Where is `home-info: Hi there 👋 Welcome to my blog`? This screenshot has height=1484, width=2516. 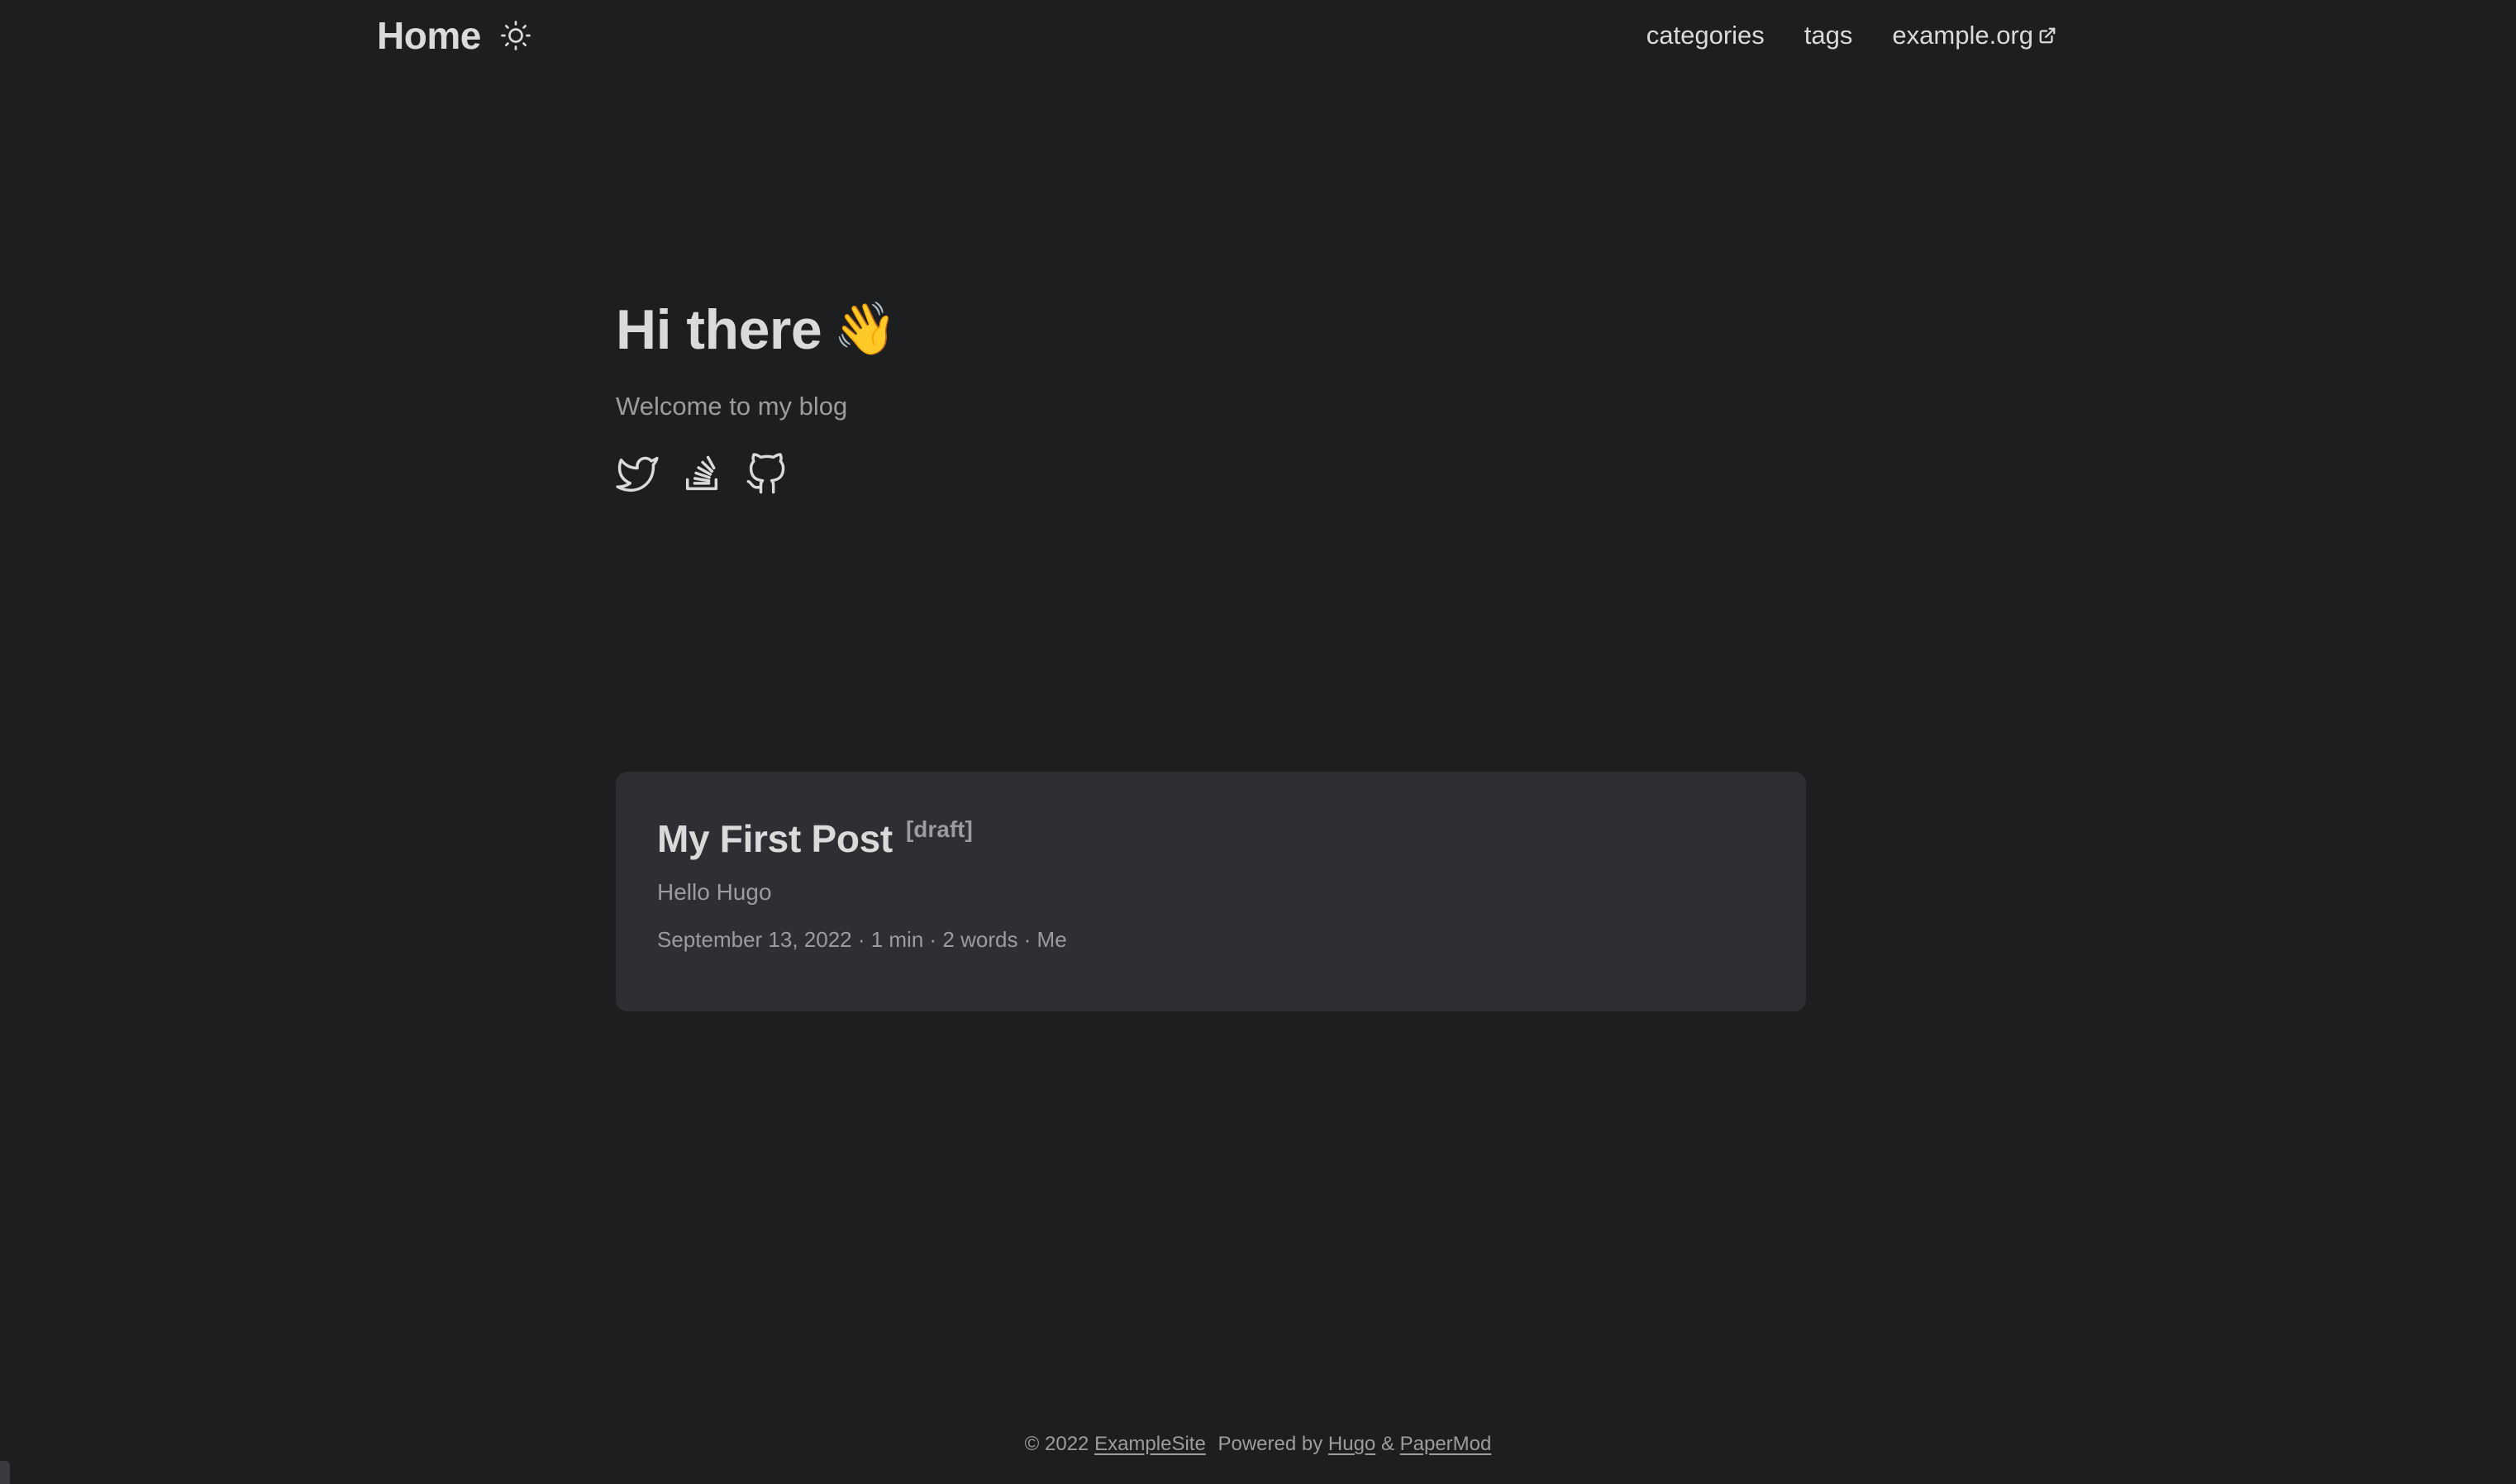 home-info: Hi there 👋 Welcome to my blog is located at coordinates (756, 396).